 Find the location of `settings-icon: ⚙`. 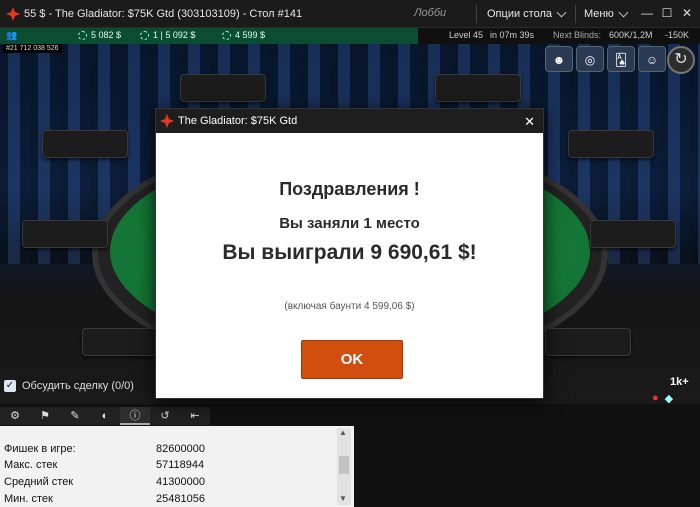

settings-icon: ⚙ is located at coordinates (15, 416).